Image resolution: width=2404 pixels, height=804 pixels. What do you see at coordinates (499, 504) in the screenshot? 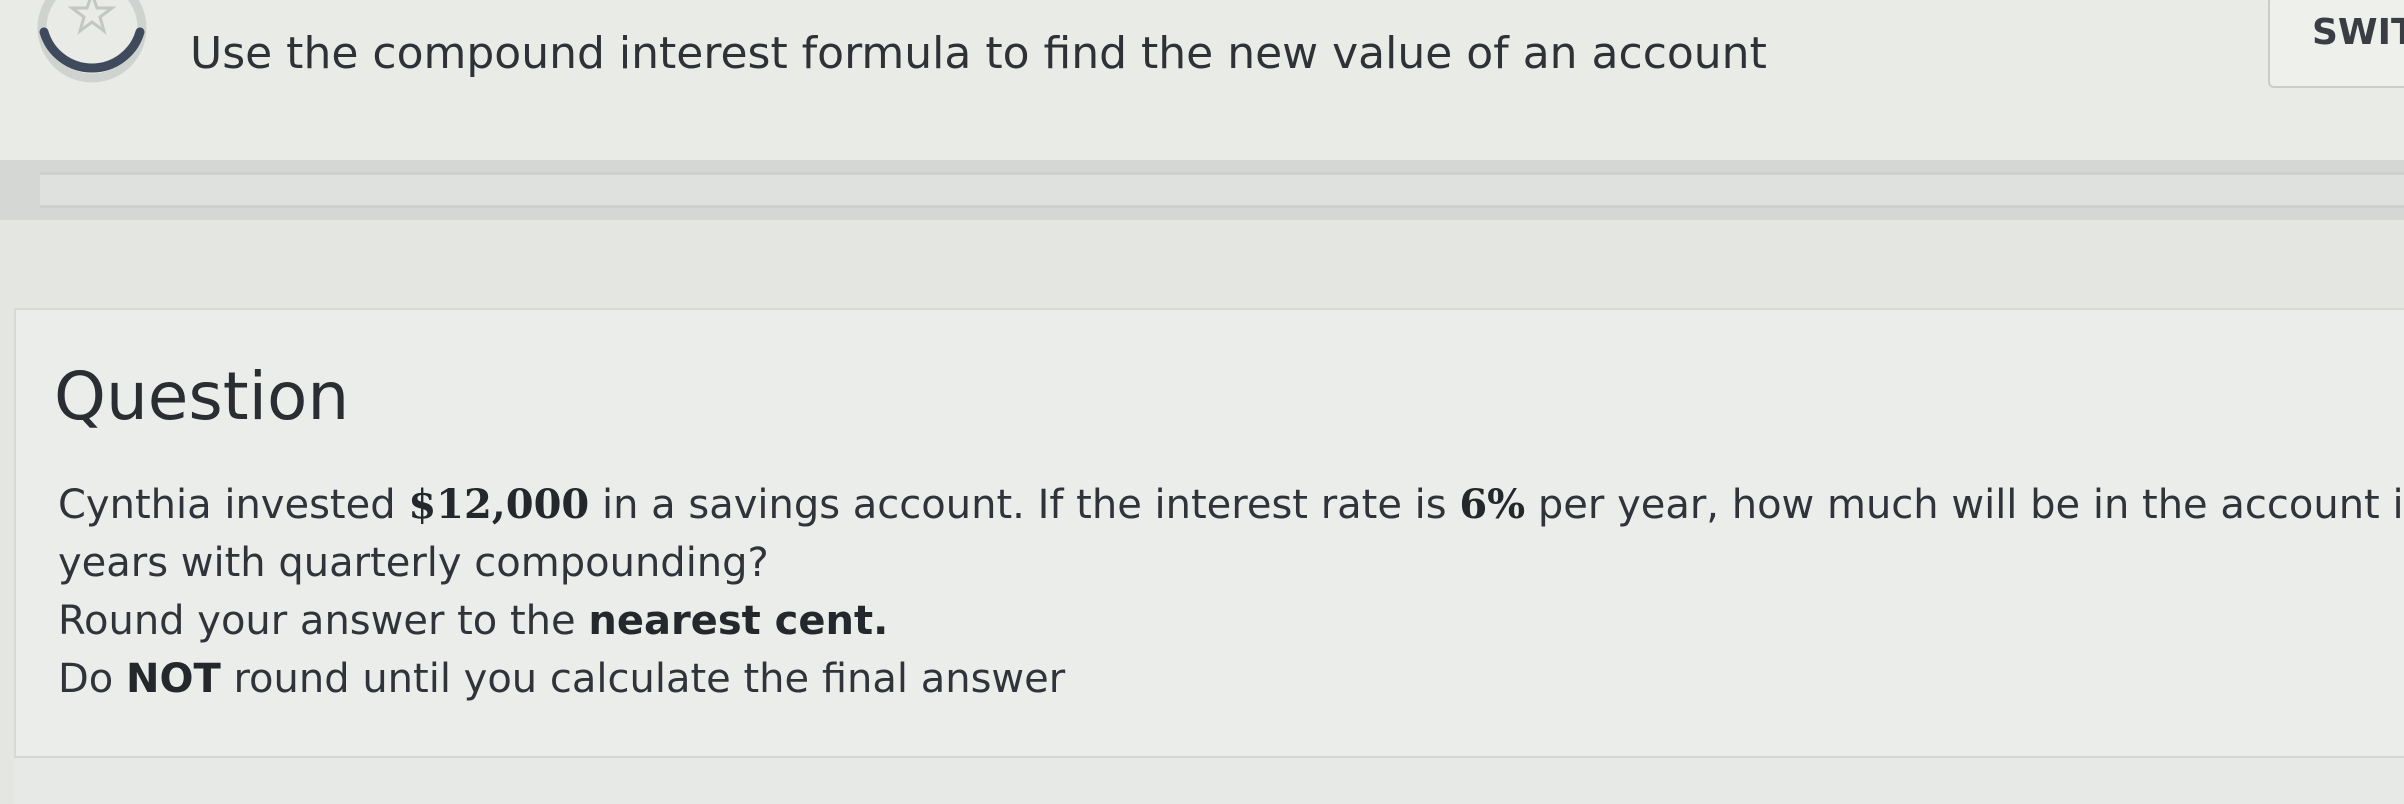
I see `principal-amount: $12,000` at bounding box center [499, 504].